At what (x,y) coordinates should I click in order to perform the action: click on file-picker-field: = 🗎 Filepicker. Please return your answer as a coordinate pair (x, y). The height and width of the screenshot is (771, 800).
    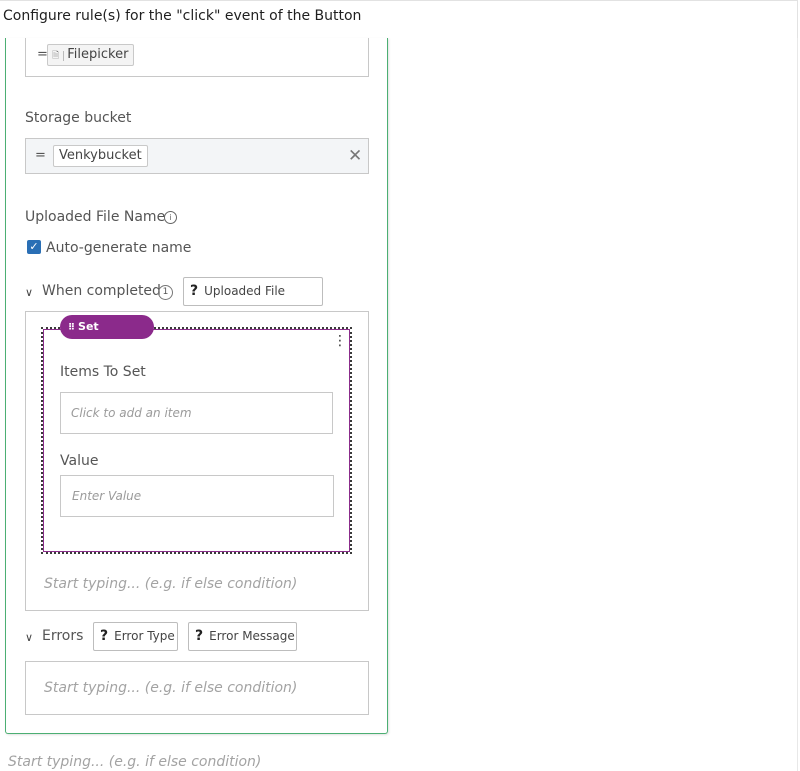
    Looking at the image, I should click on (197, 57).